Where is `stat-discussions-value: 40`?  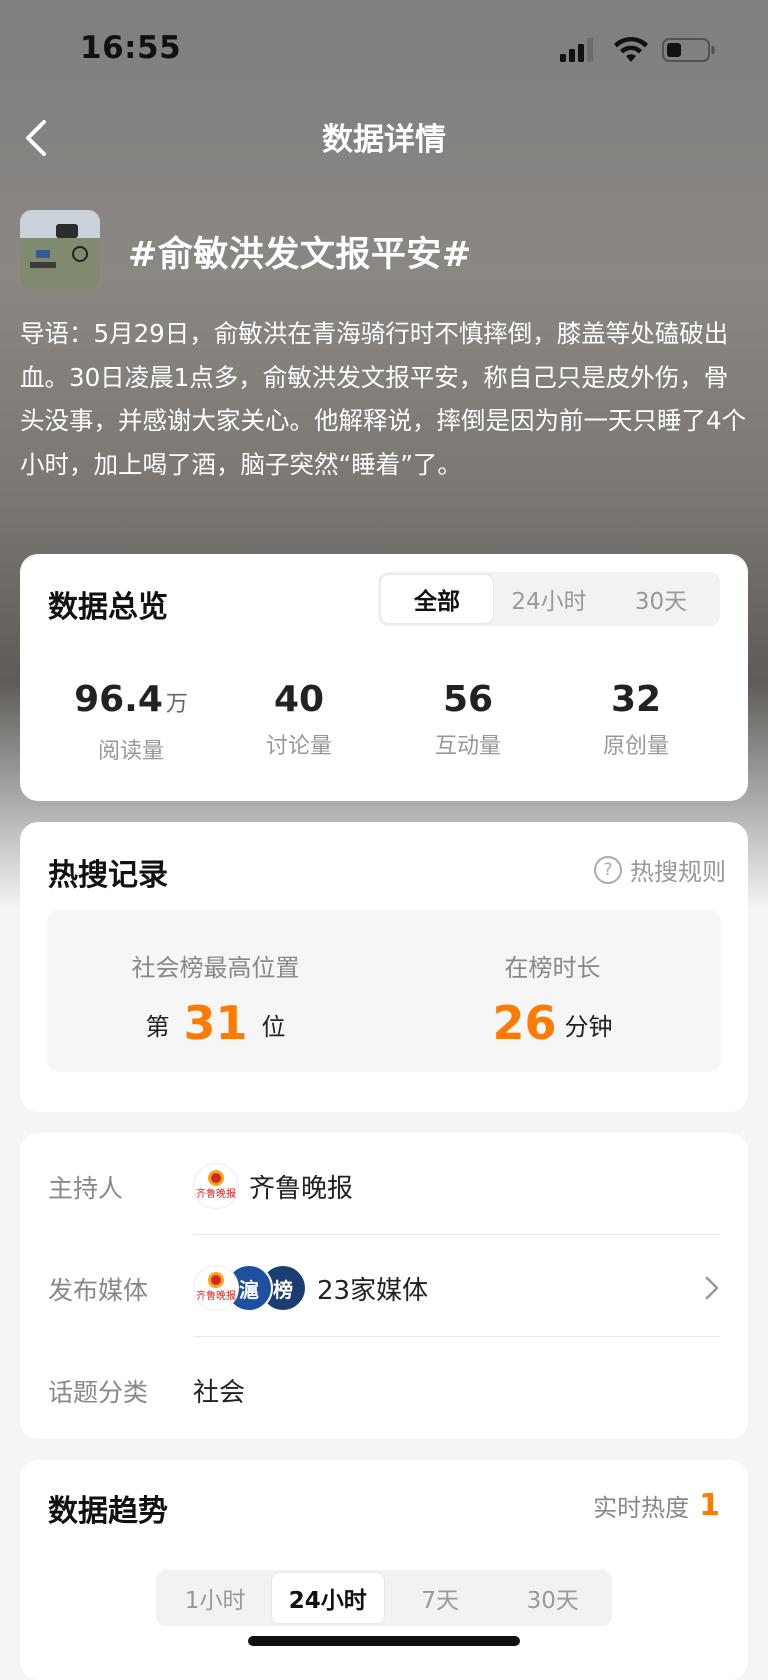
stat-discussions-value: 40 is located at coordinates (299, 699).